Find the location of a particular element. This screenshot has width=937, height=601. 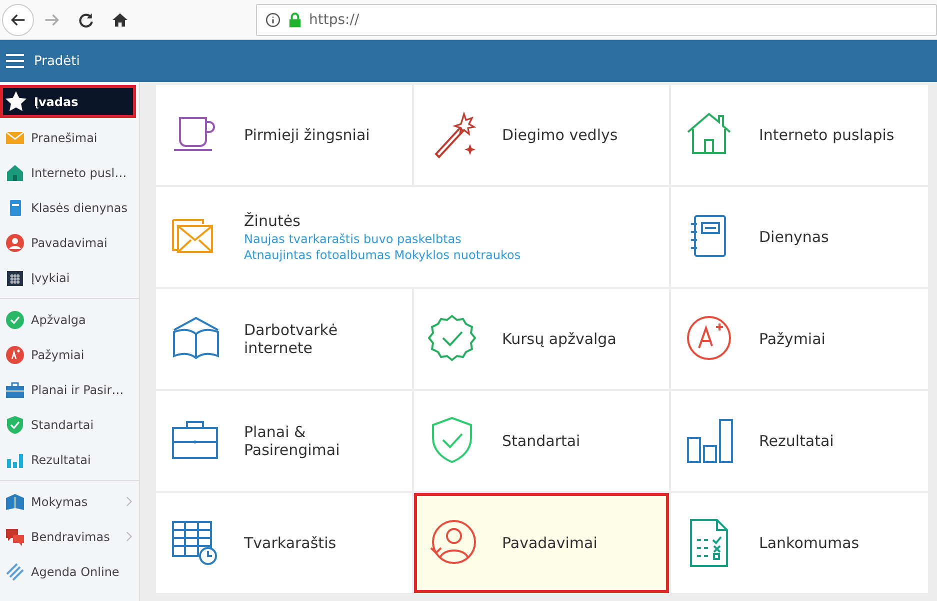

sidebar-item: Įvadas is located at coordinates (68, 101).